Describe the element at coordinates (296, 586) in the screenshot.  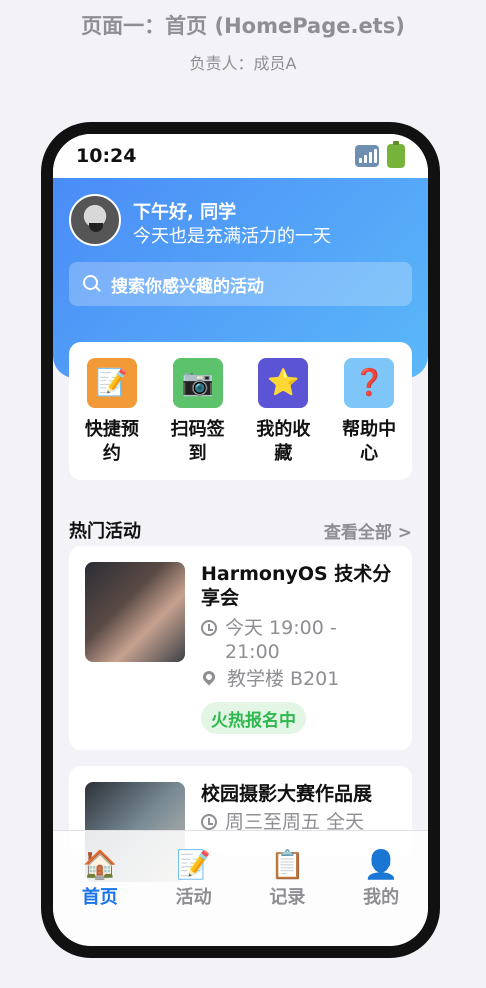
I see `activity-title: HarmonyOS 技术分享会` at that location.